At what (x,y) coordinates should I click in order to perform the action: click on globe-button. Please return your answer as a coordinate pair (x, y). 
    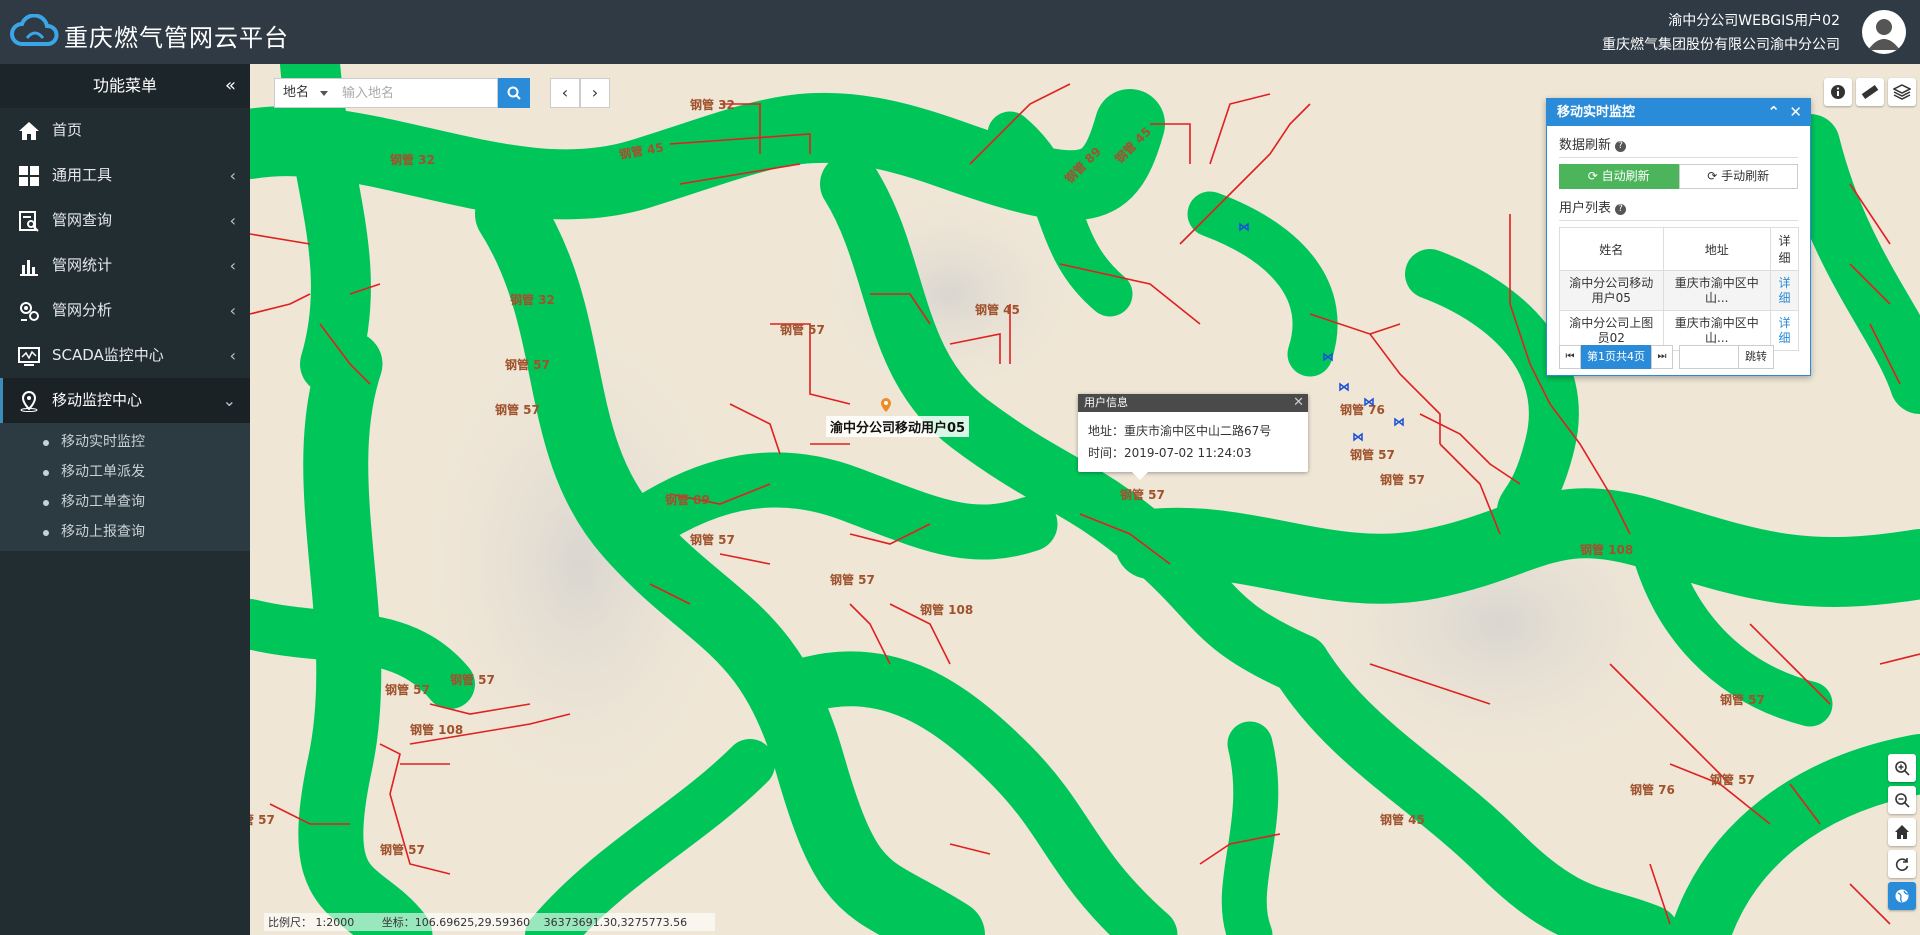
    Looking at the image, I should click on (1902, 896).